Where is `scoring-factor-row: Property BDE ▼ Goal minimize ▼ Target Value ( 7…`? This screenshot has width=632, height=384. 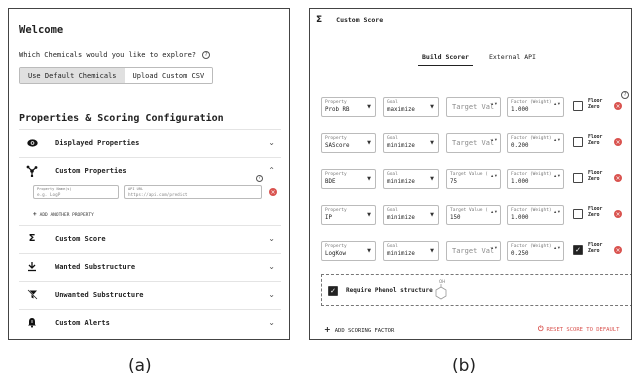 scoring-factor-row: Property BDE ▼ Goal minimize ▼ Target Value ( 7… is located at coordinates (476, 182).